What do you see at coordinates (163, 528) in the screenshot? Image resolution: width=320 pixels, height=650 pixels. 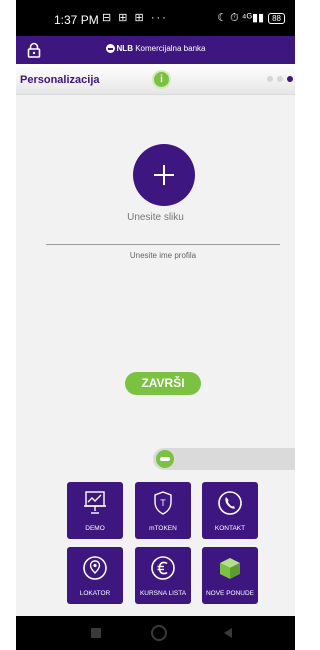 I see `mtoken-label: mTOKEN` at bounding box center [163, 528].